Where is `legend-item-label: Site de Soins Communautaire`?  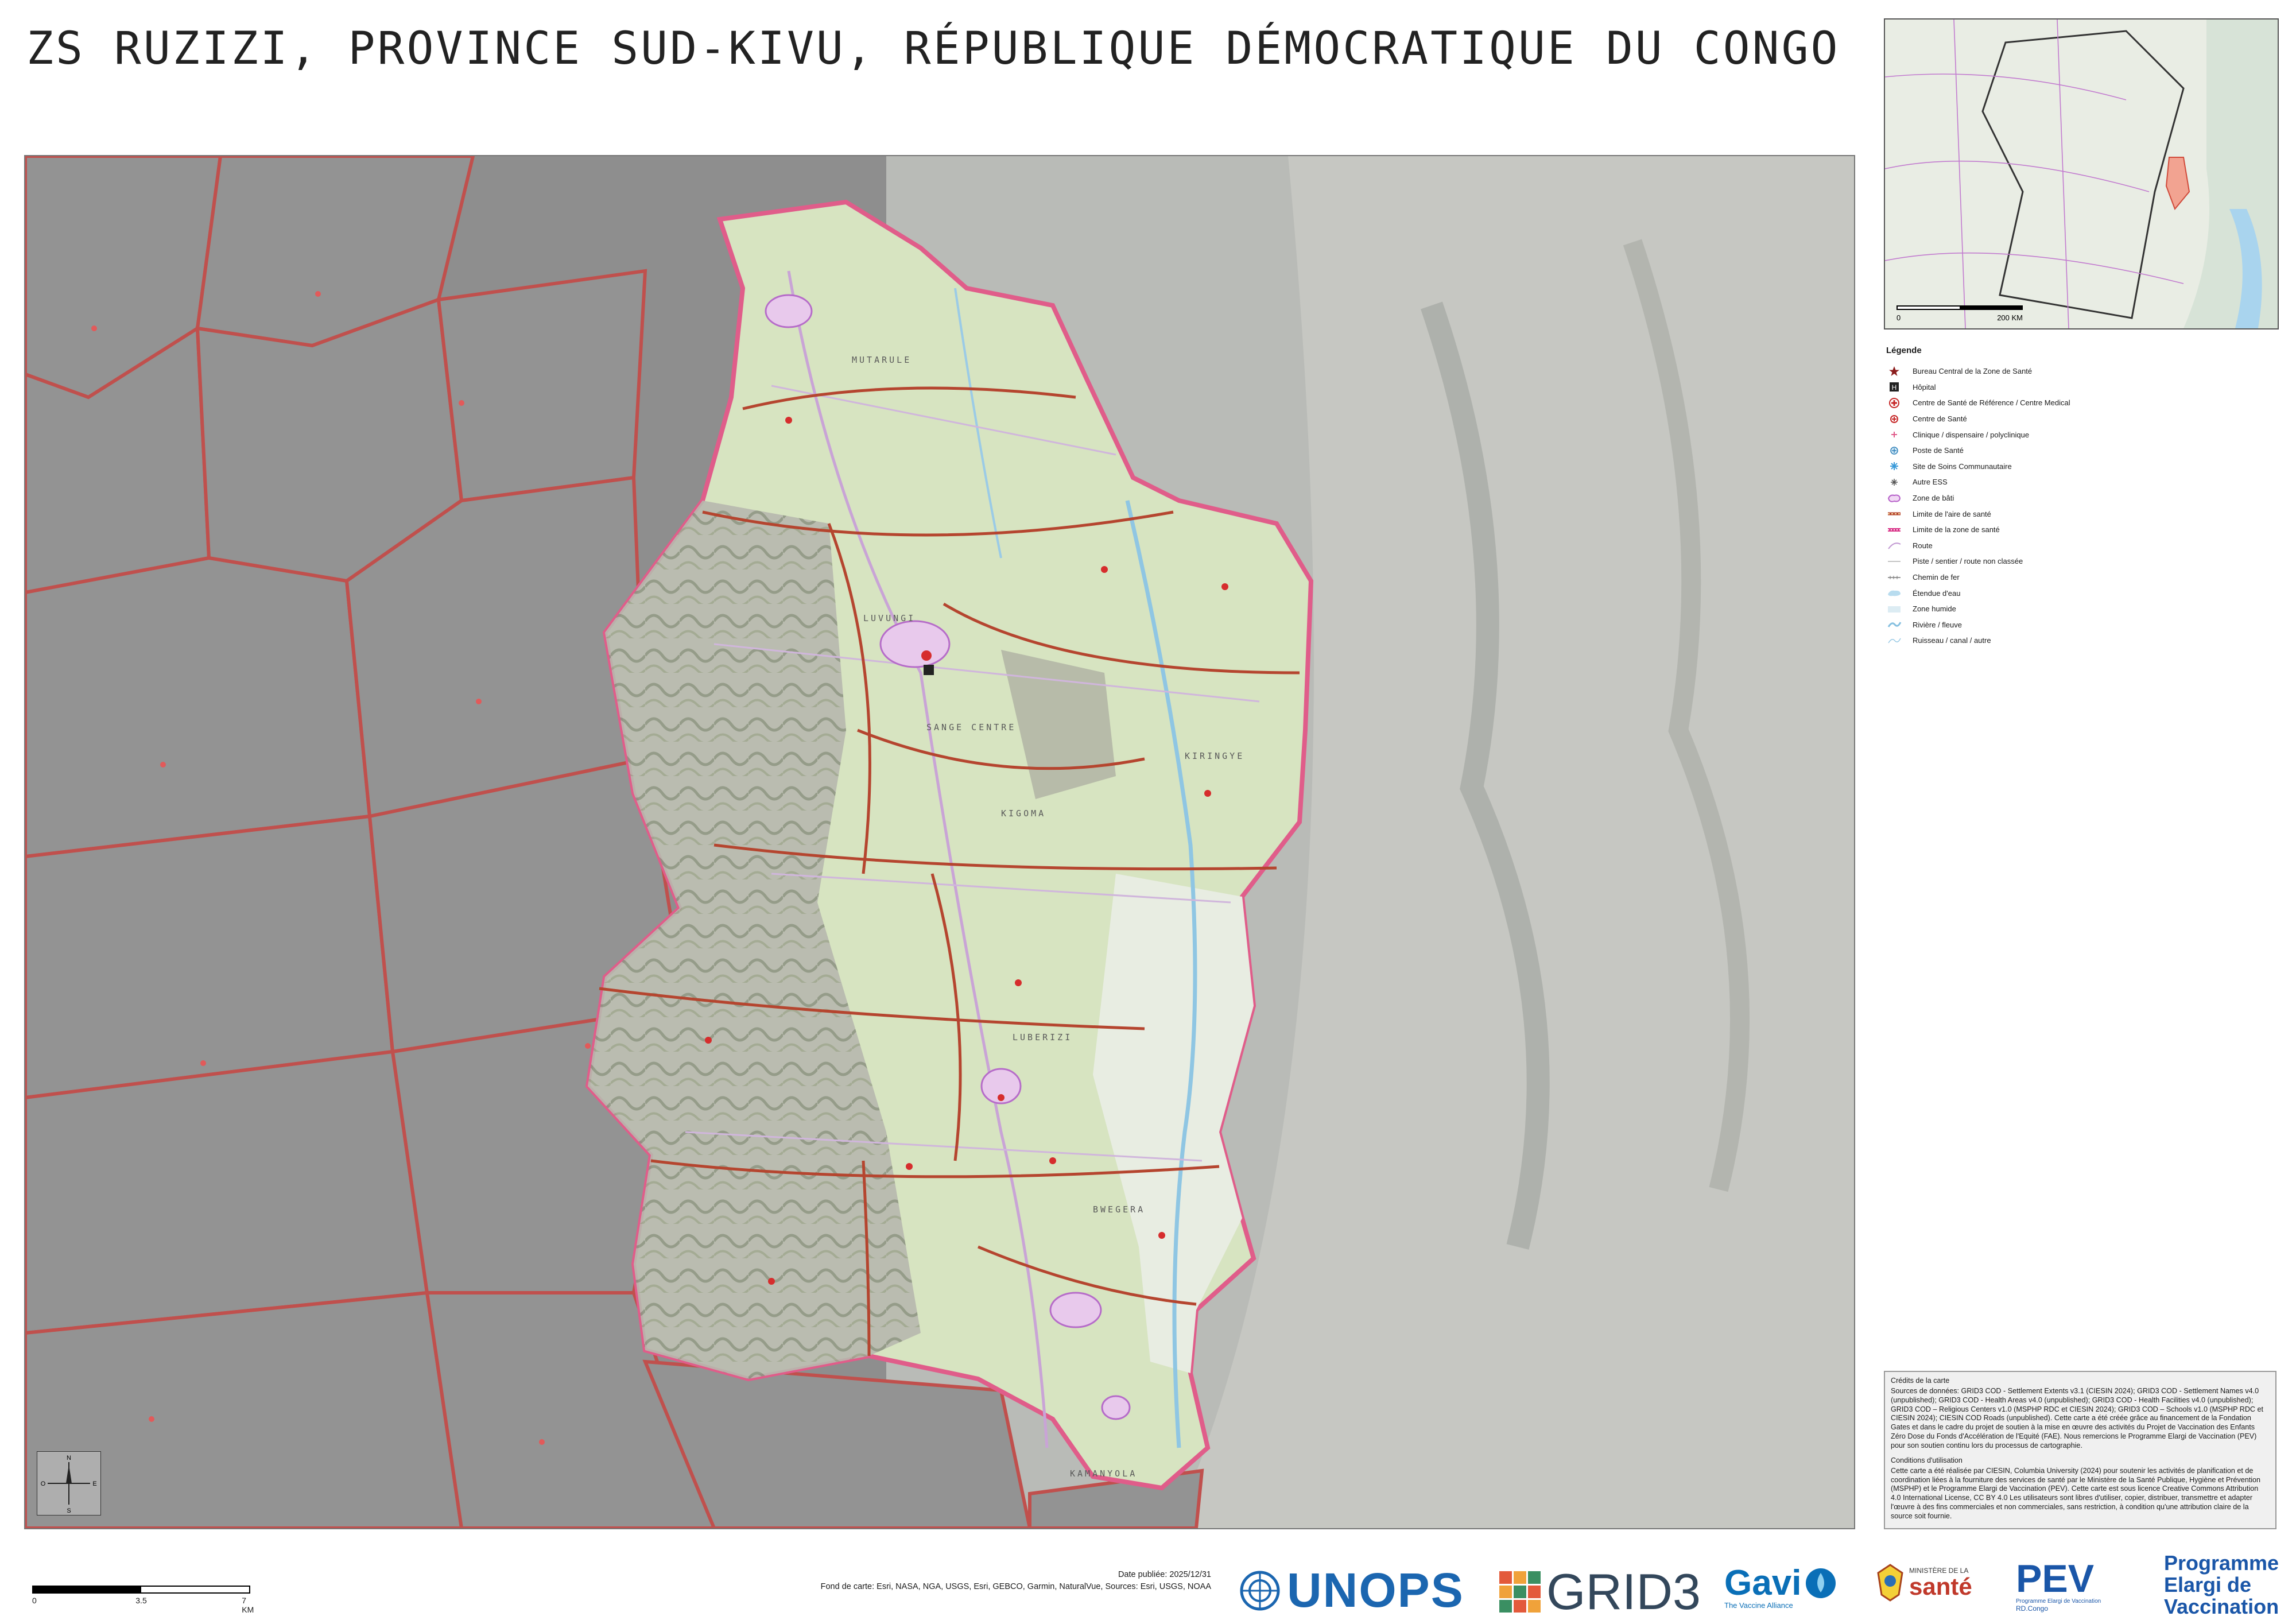 legend-item-label: Site de Soins Communautaire is located at coordinates (1962, 466).